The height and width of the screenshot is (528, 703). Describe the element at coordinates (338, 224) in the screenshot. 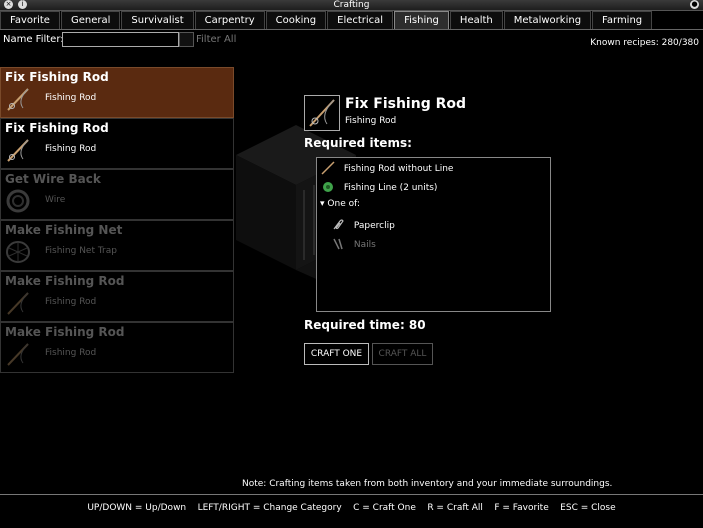

I see `paperclip-icon` at that location.